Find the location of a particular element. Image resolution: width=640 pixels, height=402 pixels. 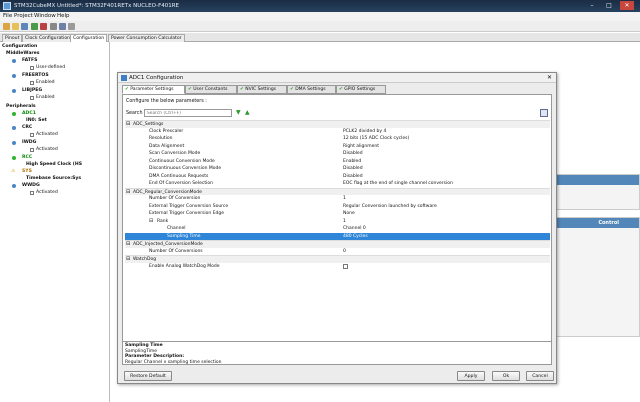

save-icon is located at coordinates (24, 26).